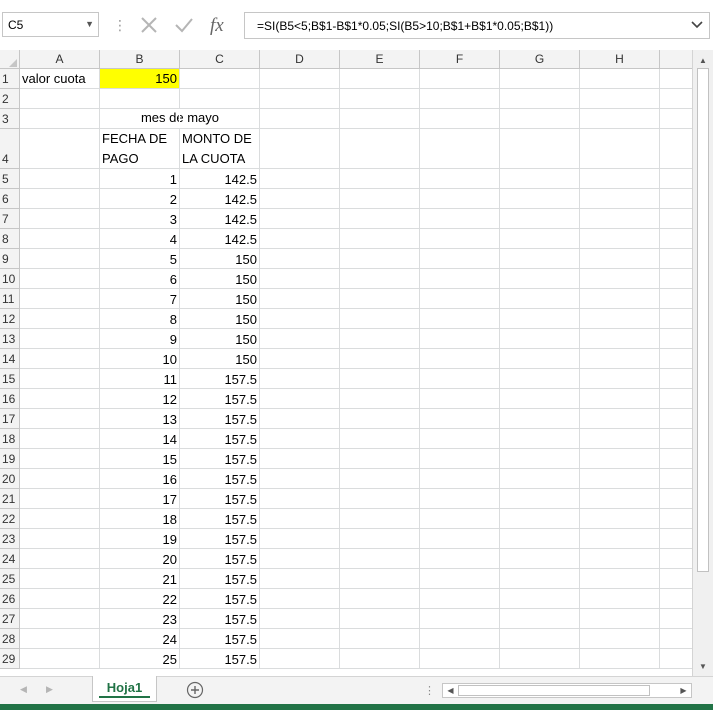 The height and width of the screenshot is (710, 713). What do you see at coordinates (140, 59) in the screenshot?
I see `column-header-b: B` at bounding box center [140, 59].